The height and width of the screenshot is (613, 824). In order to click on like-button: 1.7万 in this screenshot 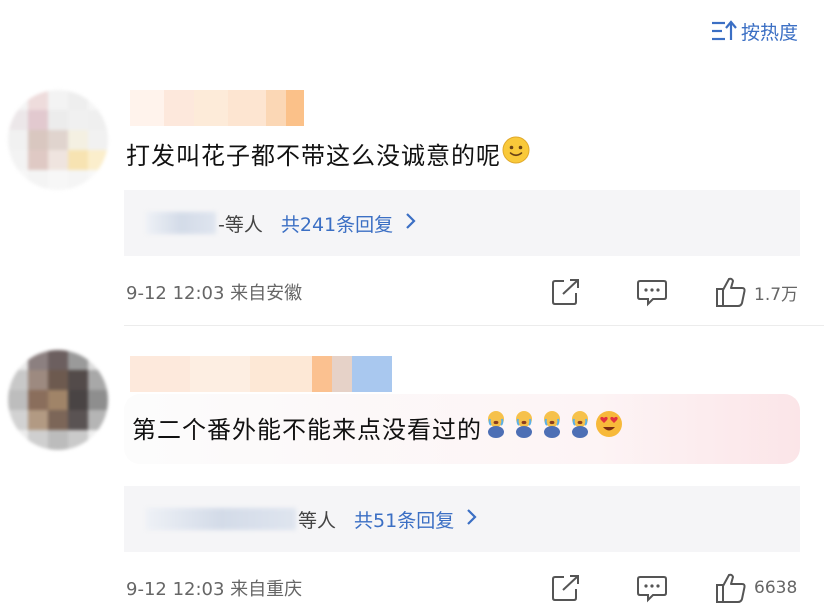, I will do `click(757, 292)`.